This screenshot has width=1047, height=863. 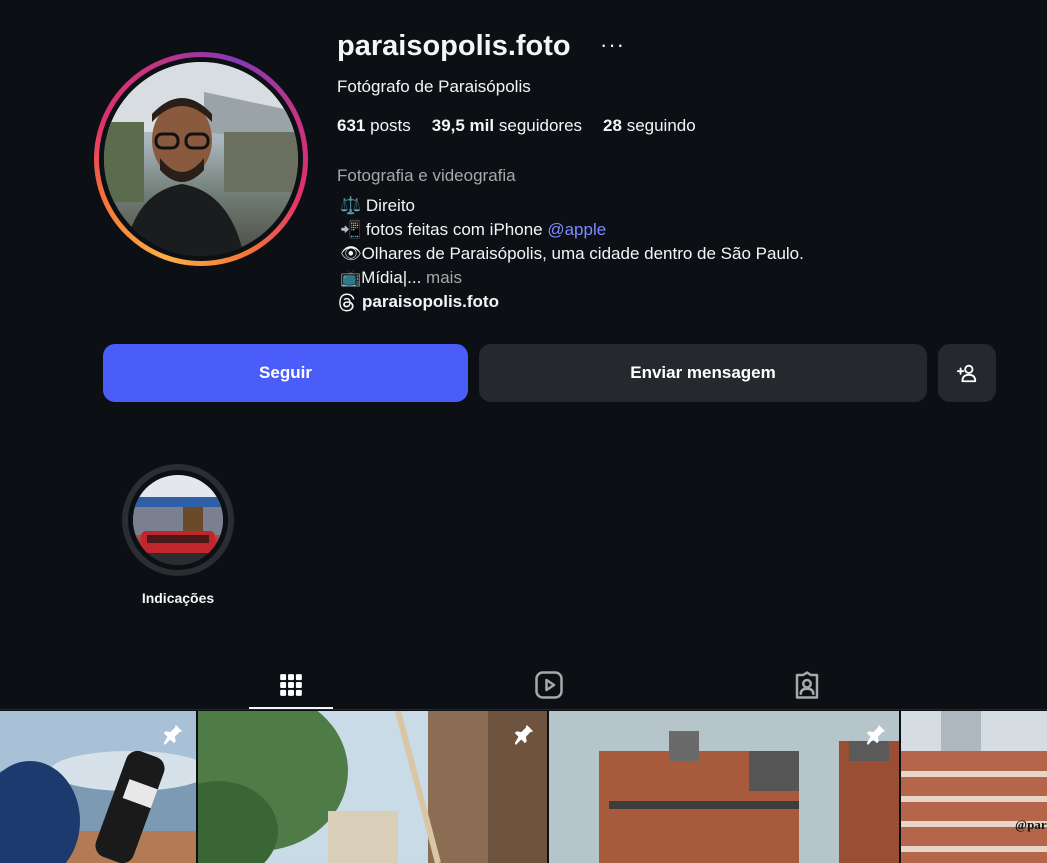 What do you see at coordinates (401, 277) in the screenshot?
I see `bio-line-4: 📺Mídia|... mais` at bounding box center [401, 277].